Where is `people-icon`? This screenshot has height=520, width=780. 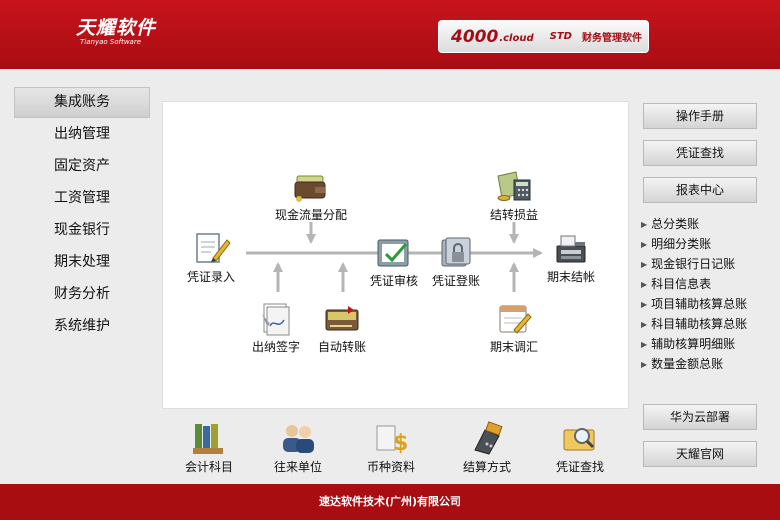 people-icon is located at coordinates (298, 439).